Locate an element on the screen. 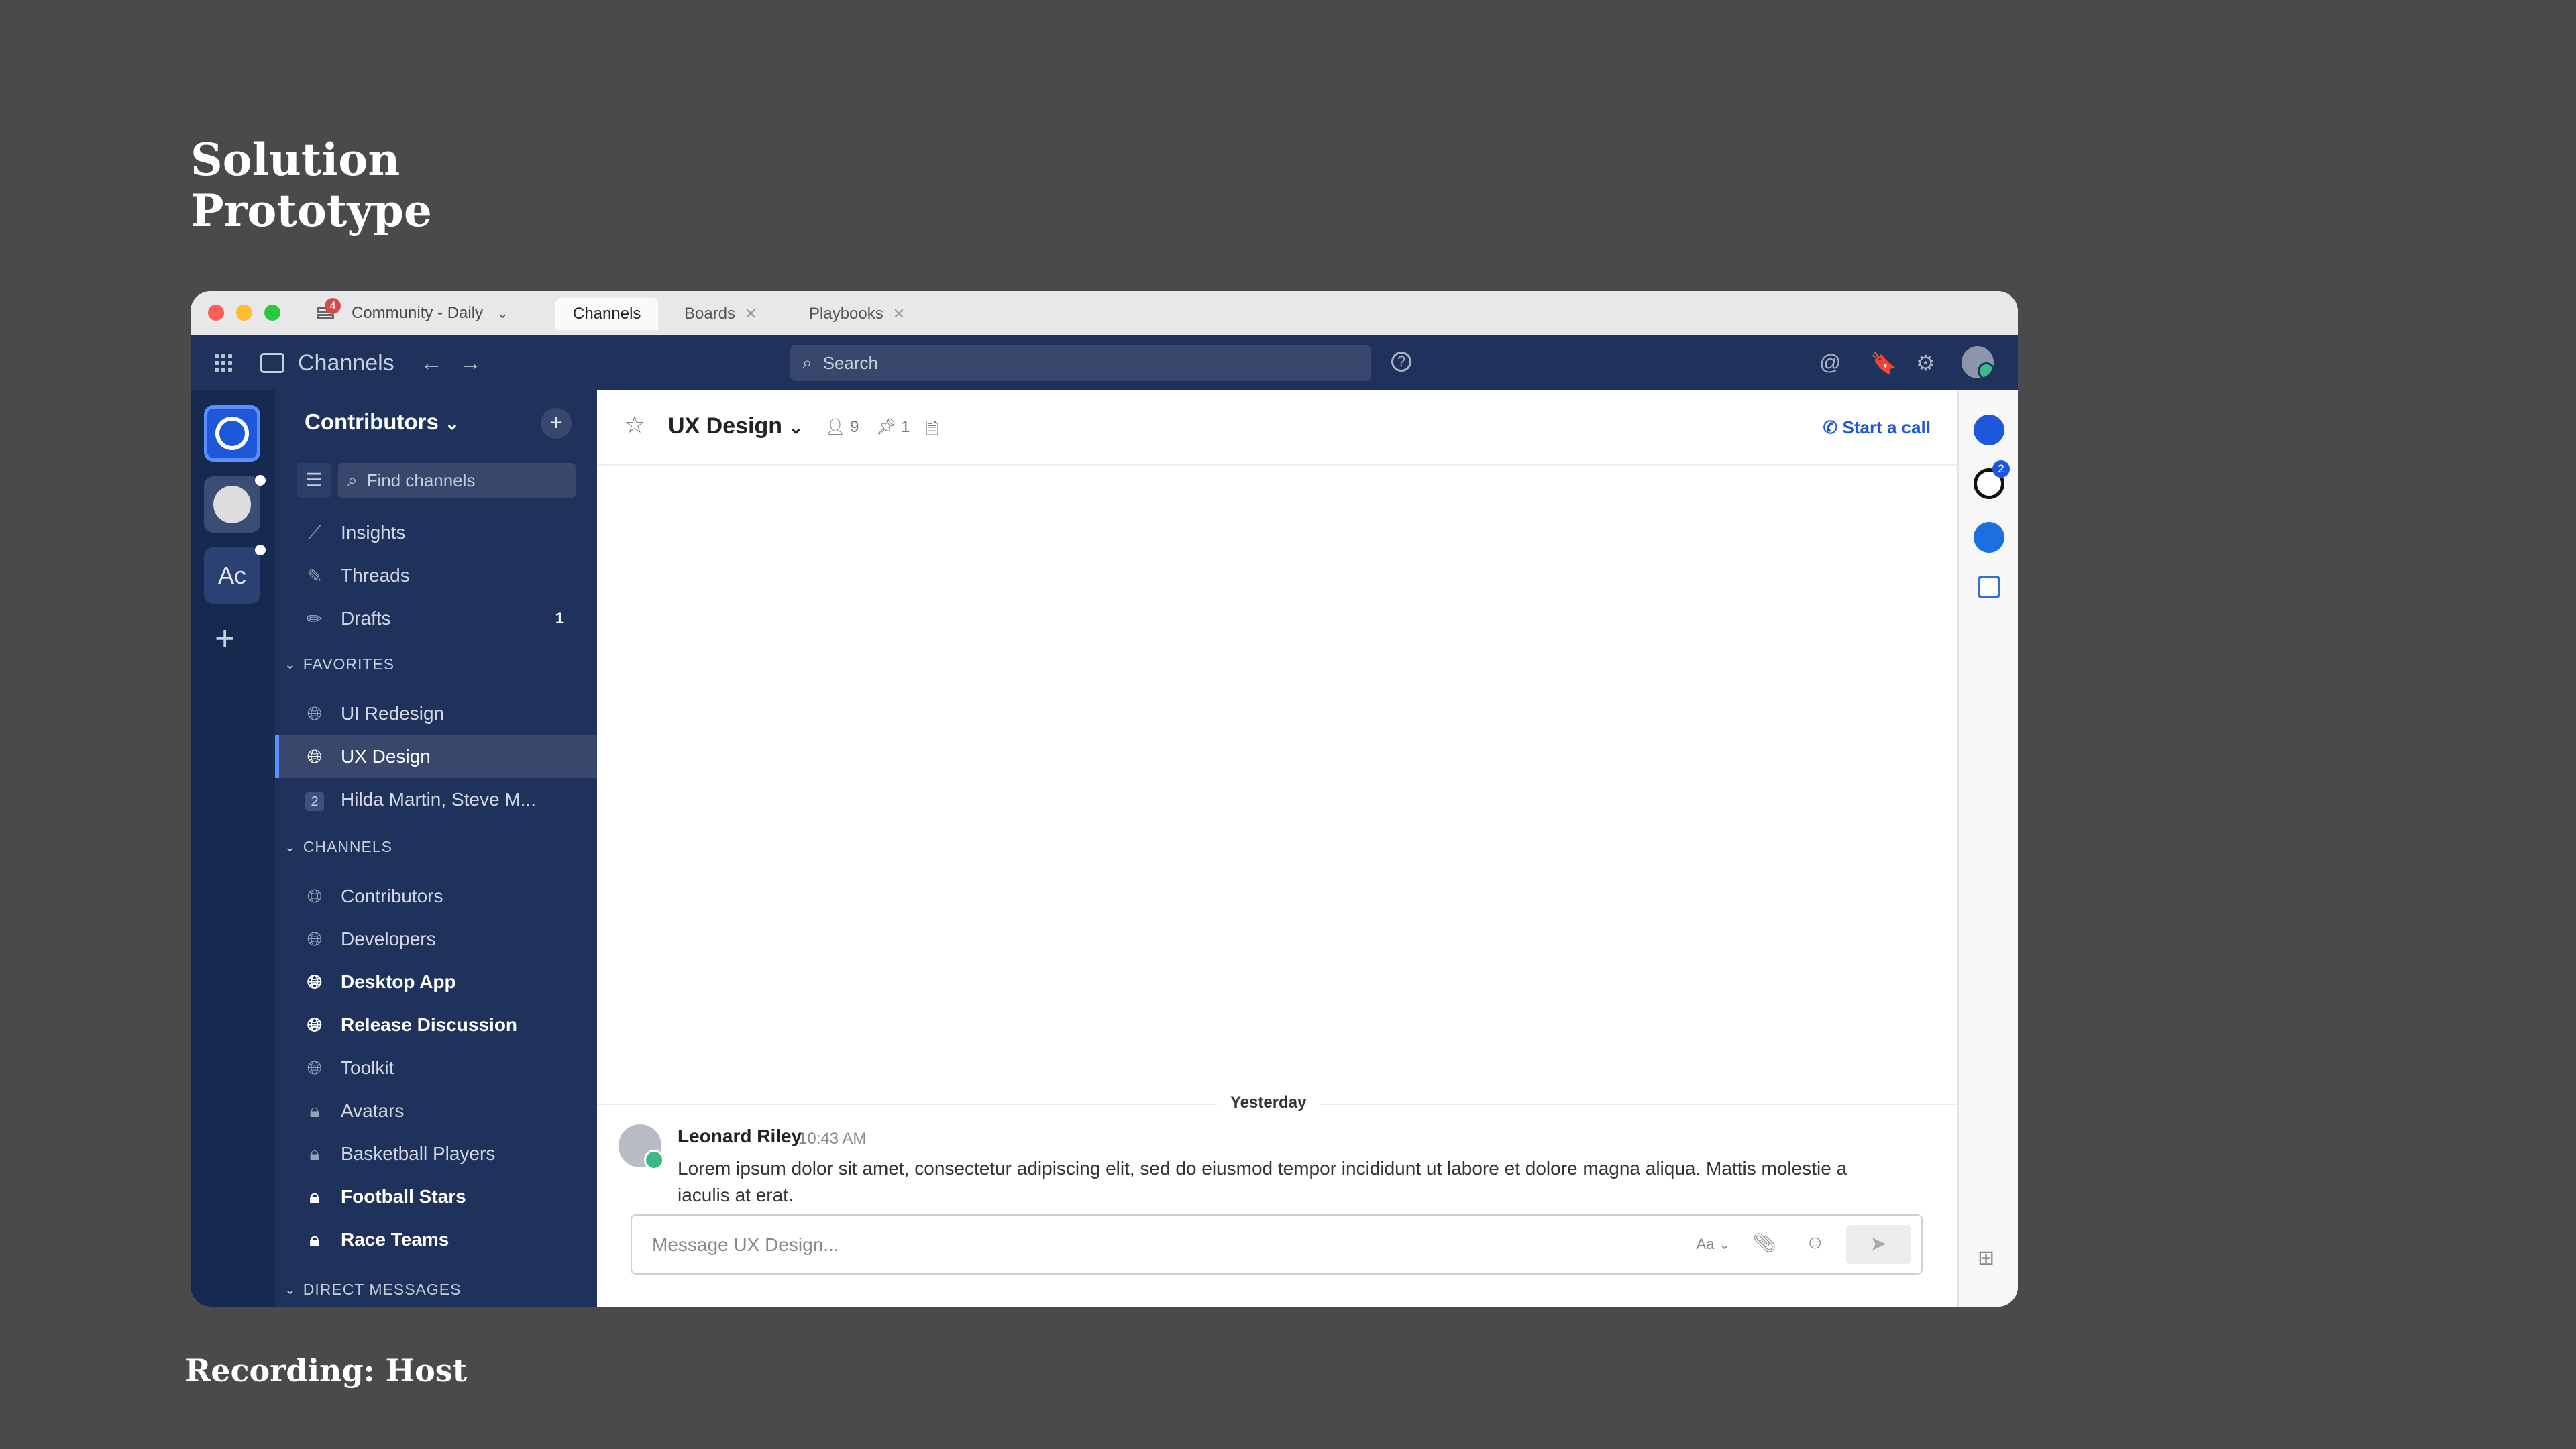 Image resolution: width=2576 pixels, height=1449 pixels. playbooks-app-icon is located at coordinates (1989, 430).